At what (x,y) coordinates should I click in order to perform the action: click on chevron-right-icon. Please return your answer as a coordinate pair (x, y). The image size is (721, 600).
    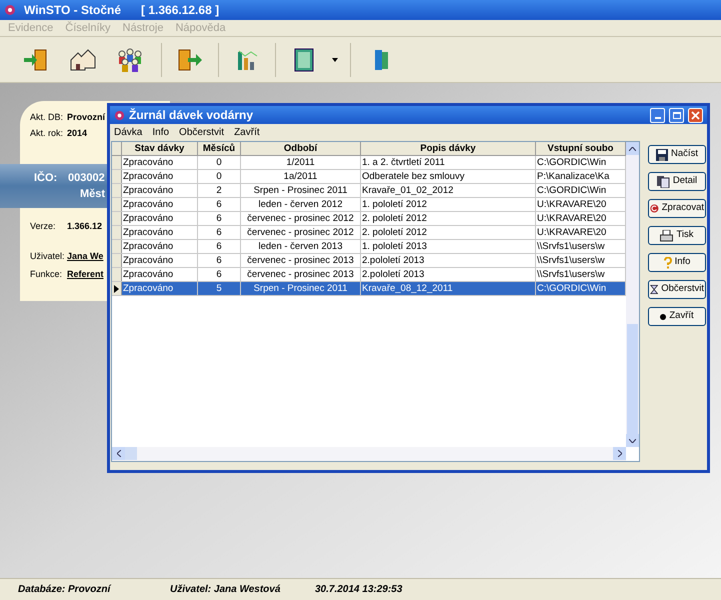
    Looking at the image, I should click on (620, 453).